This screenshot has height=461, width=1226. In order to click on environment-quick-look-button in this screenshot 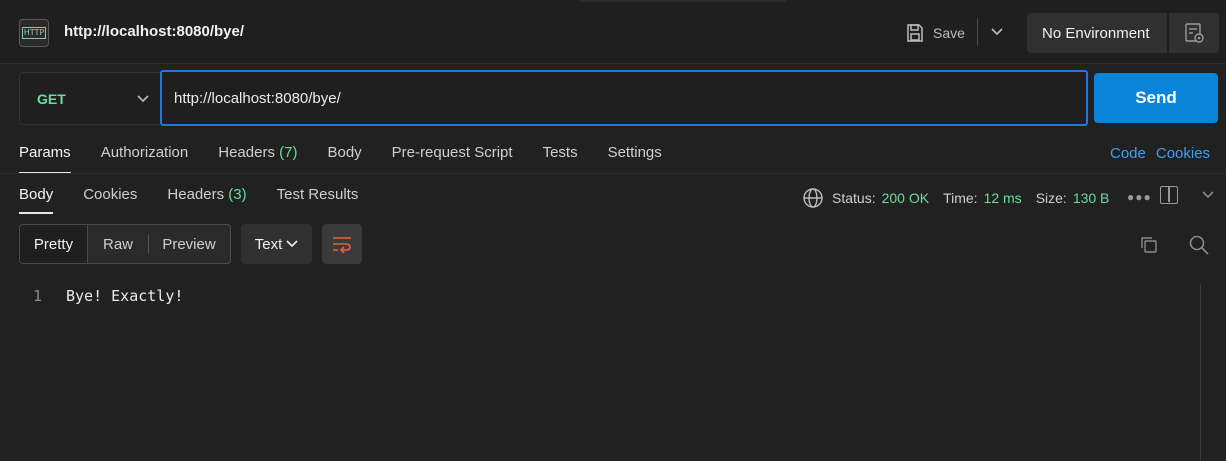, I will do `click(1194, 33)`.